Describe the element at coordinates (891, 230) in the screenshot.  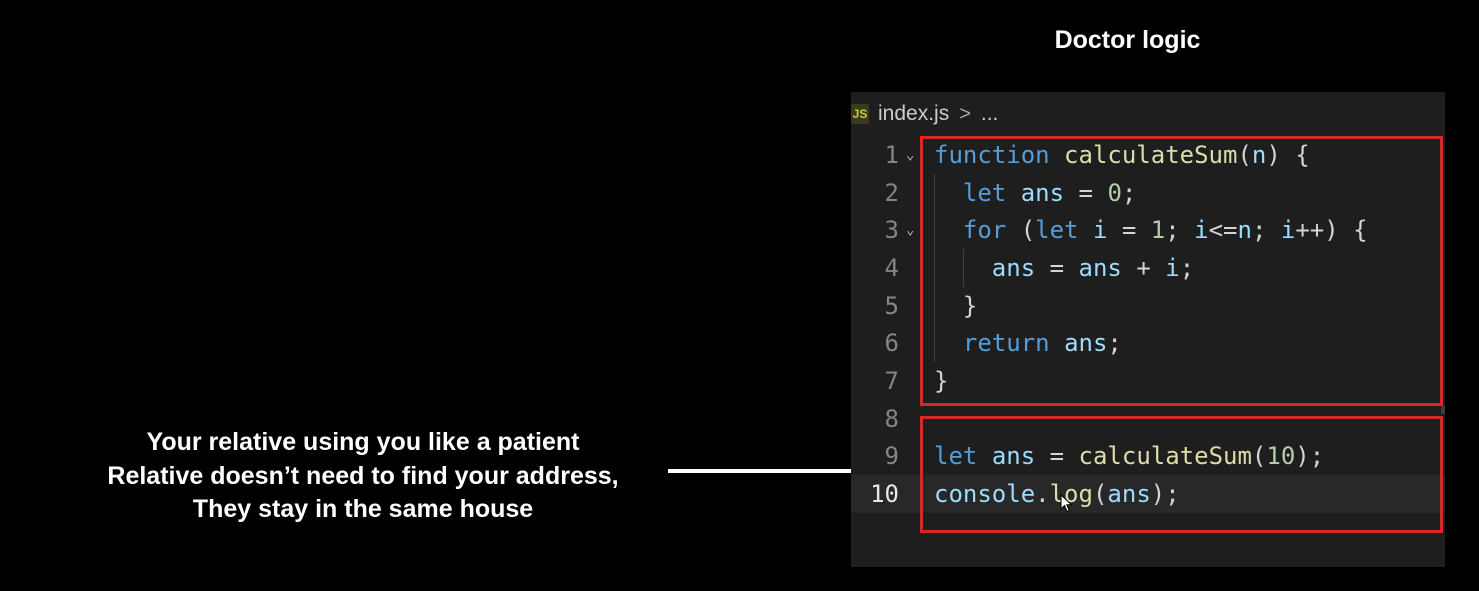
I see `line-number: 3` at that location.